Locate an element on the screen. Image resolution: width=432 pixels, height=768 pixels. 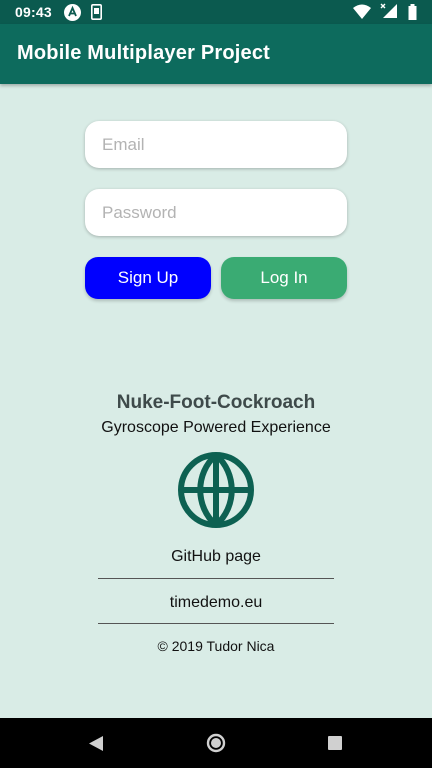
signal-icon is located at coordinates (390, 12).